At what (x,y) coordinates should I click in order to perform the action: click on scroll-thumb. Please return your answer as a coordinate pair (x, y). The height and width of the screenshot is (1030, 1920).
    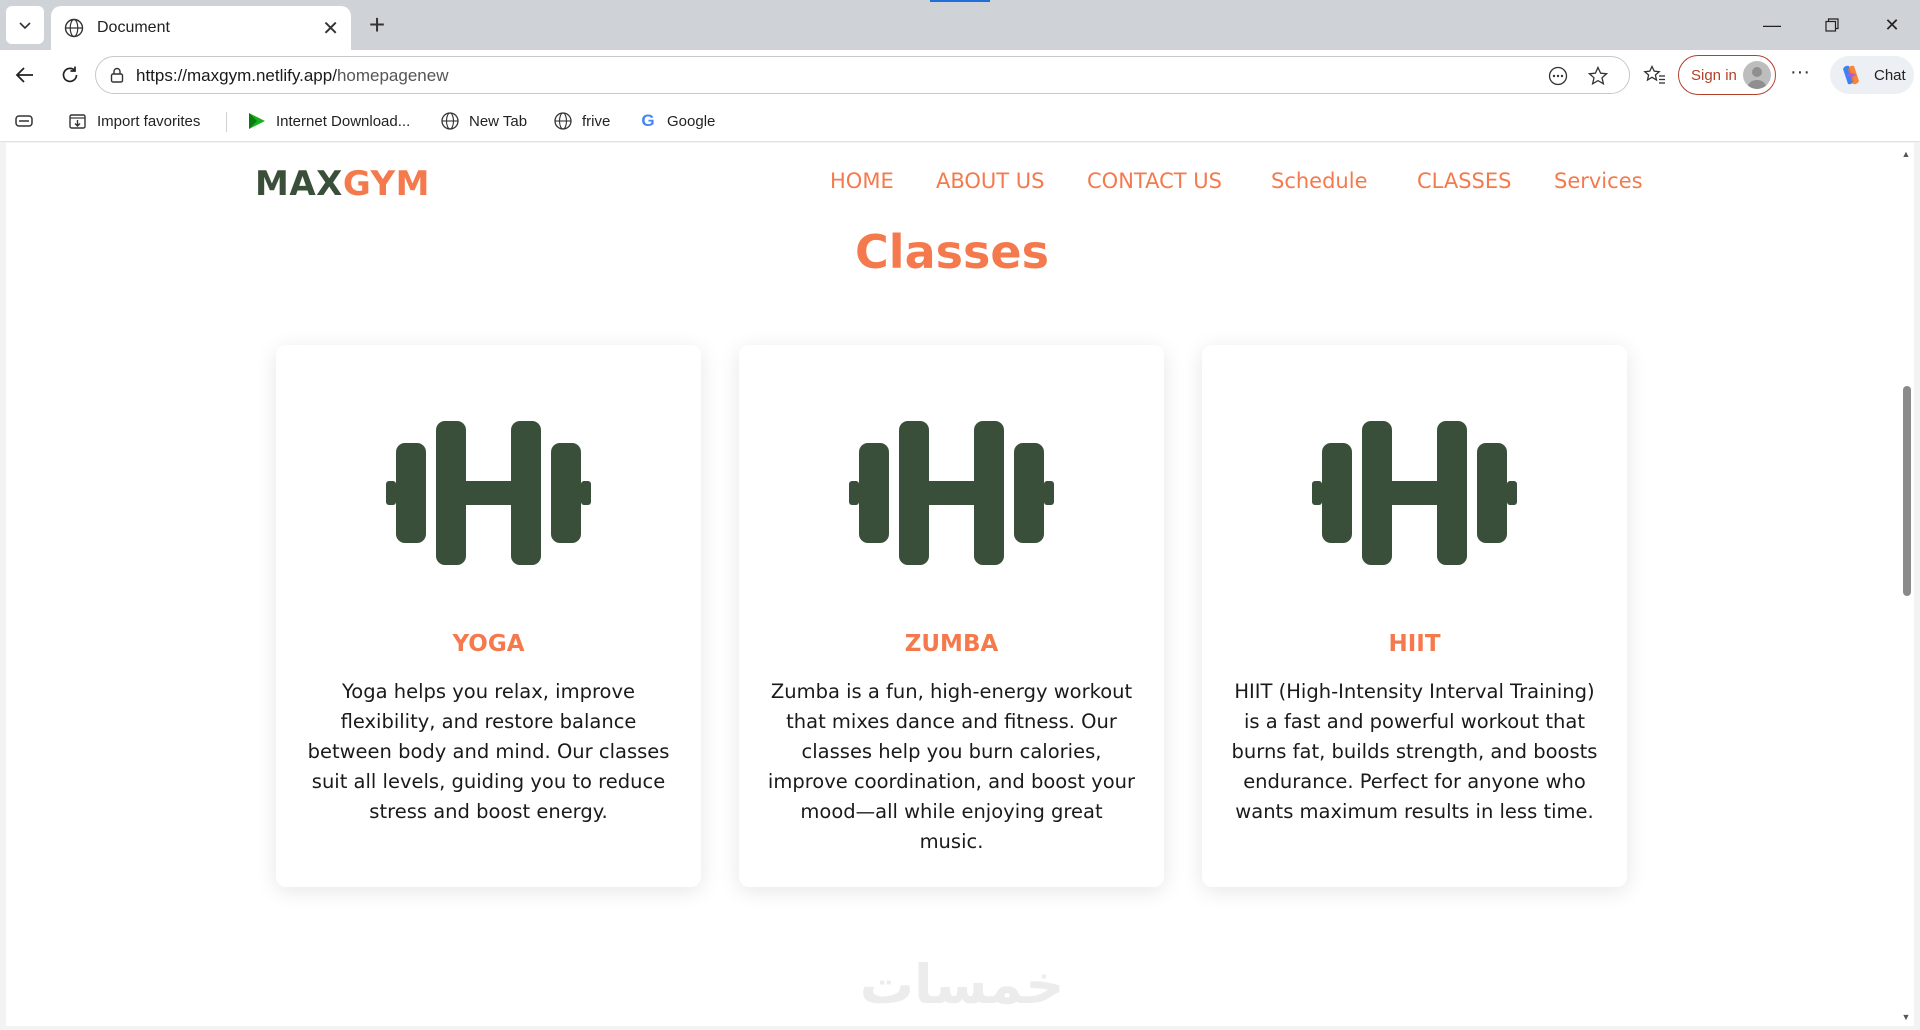
    Looking at the image, I should click on (1907, 491).